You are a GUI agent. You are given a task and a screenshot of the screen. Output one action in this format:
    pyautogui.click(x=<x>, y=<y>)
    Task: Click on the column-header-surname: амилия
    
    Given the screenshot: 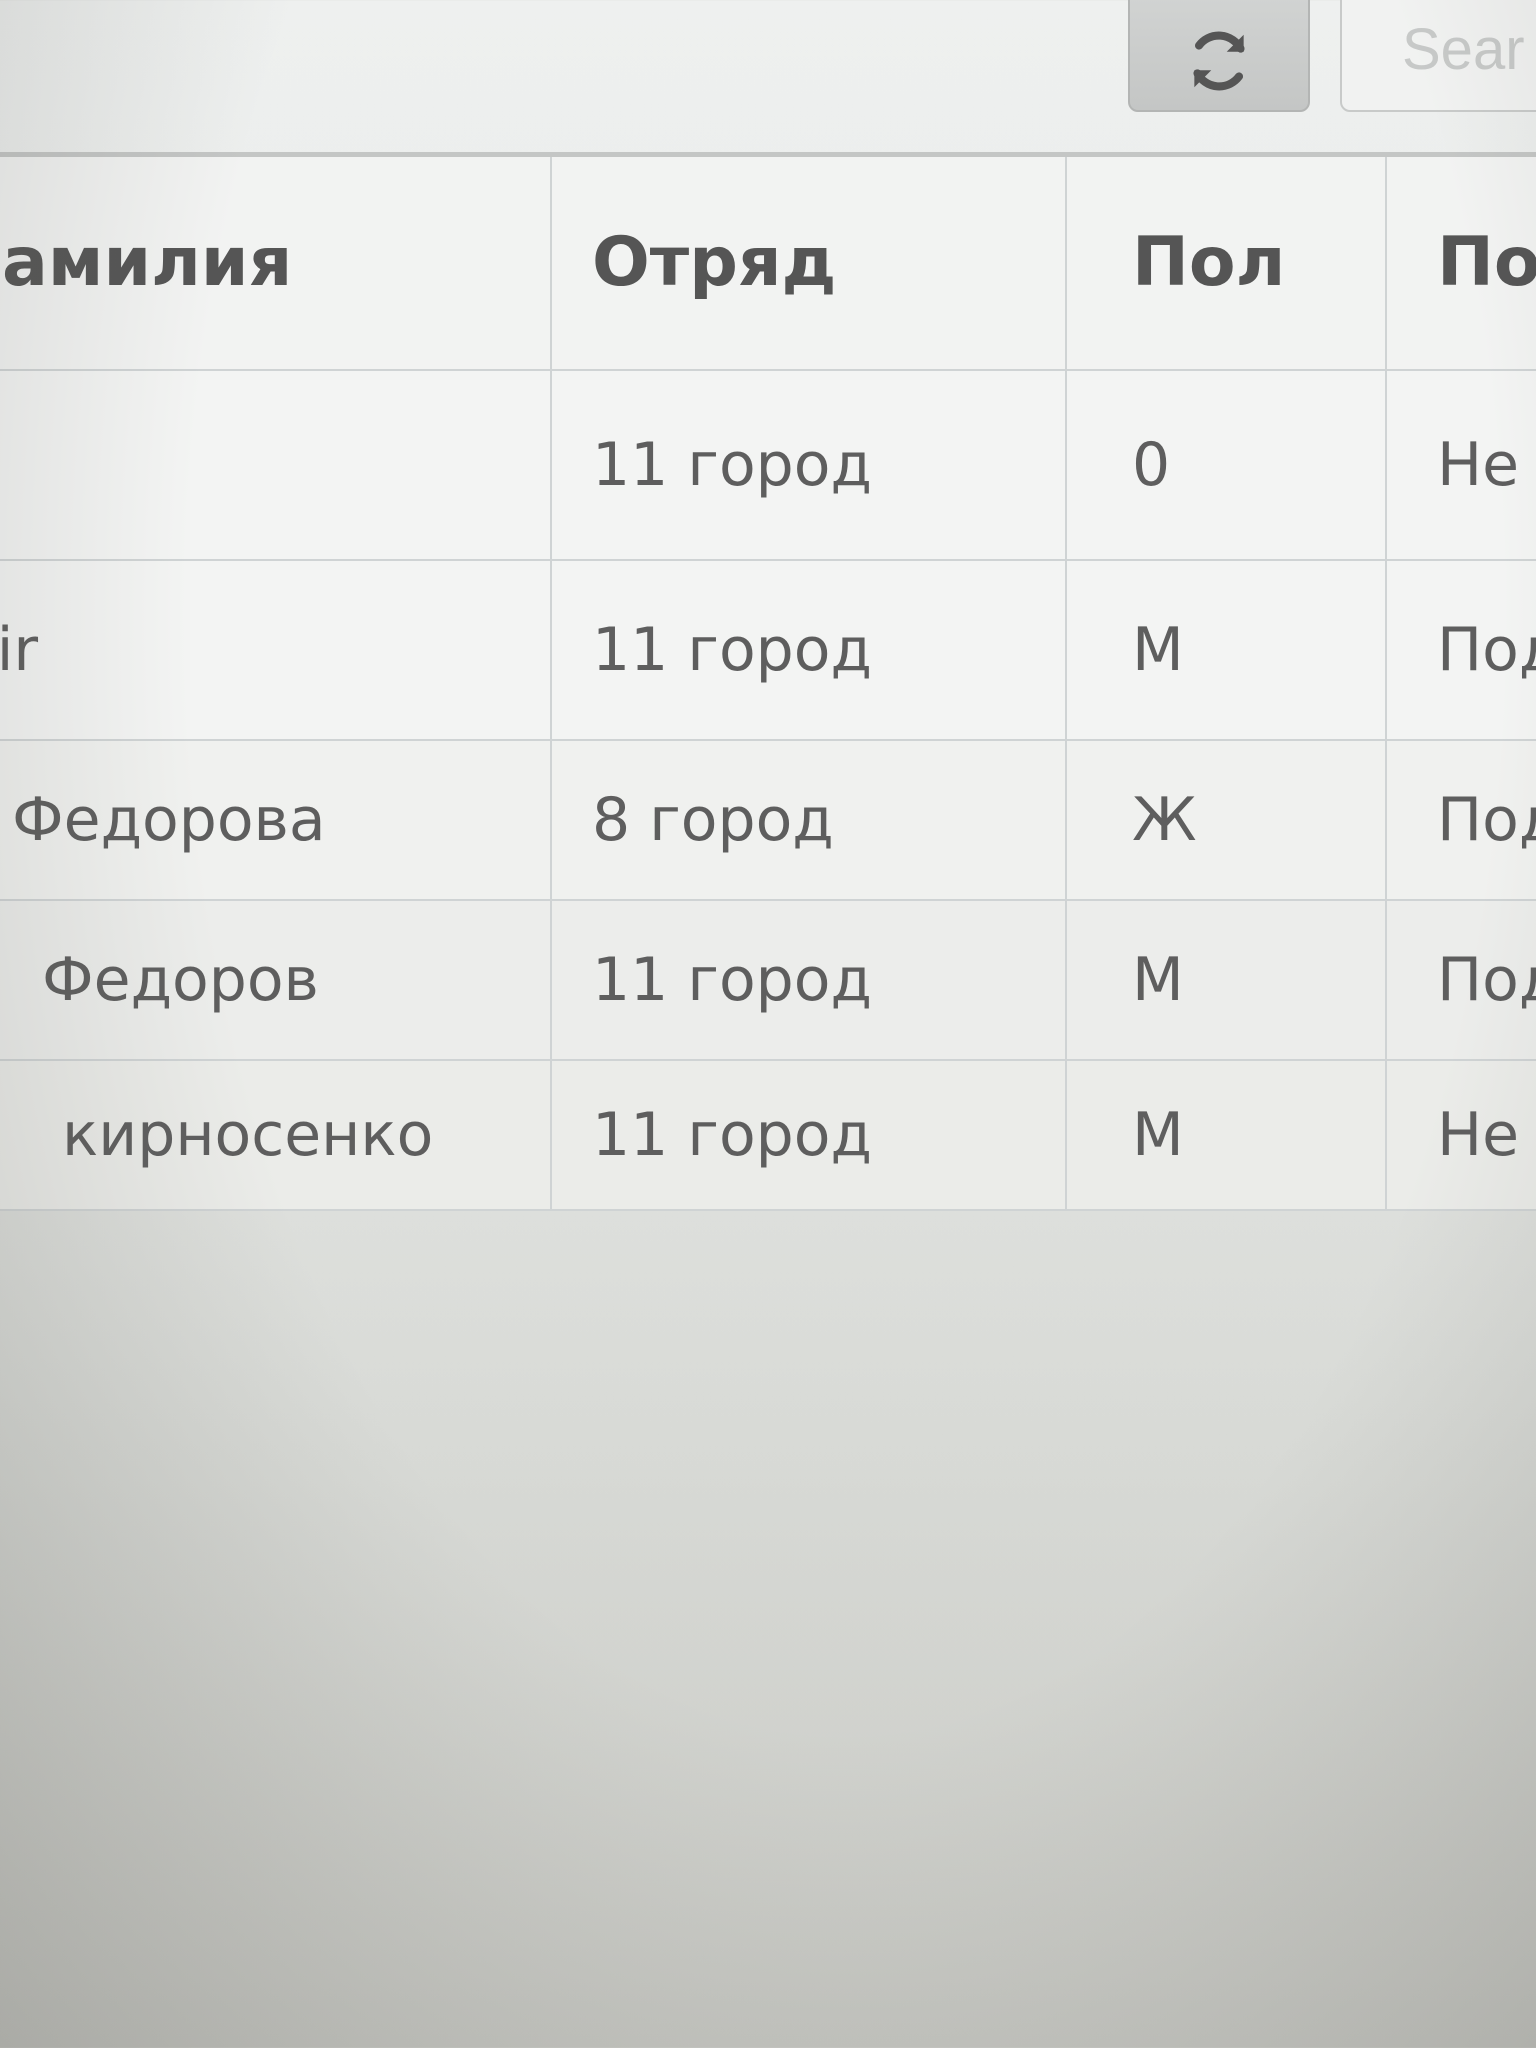 What is the action you would take?
    pyautogui.click(x=276, y=262)
    